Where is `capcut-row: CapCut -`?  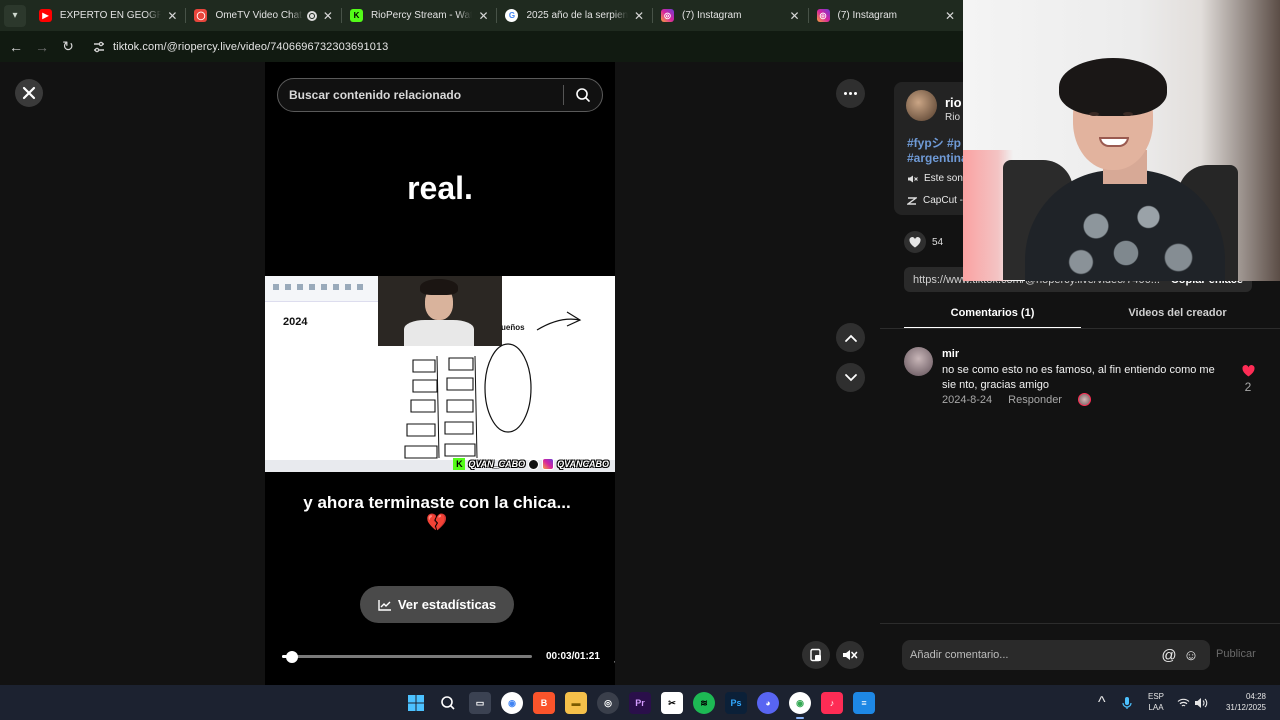 capcut-row: CapCut - is located at coordinates (935, 200).